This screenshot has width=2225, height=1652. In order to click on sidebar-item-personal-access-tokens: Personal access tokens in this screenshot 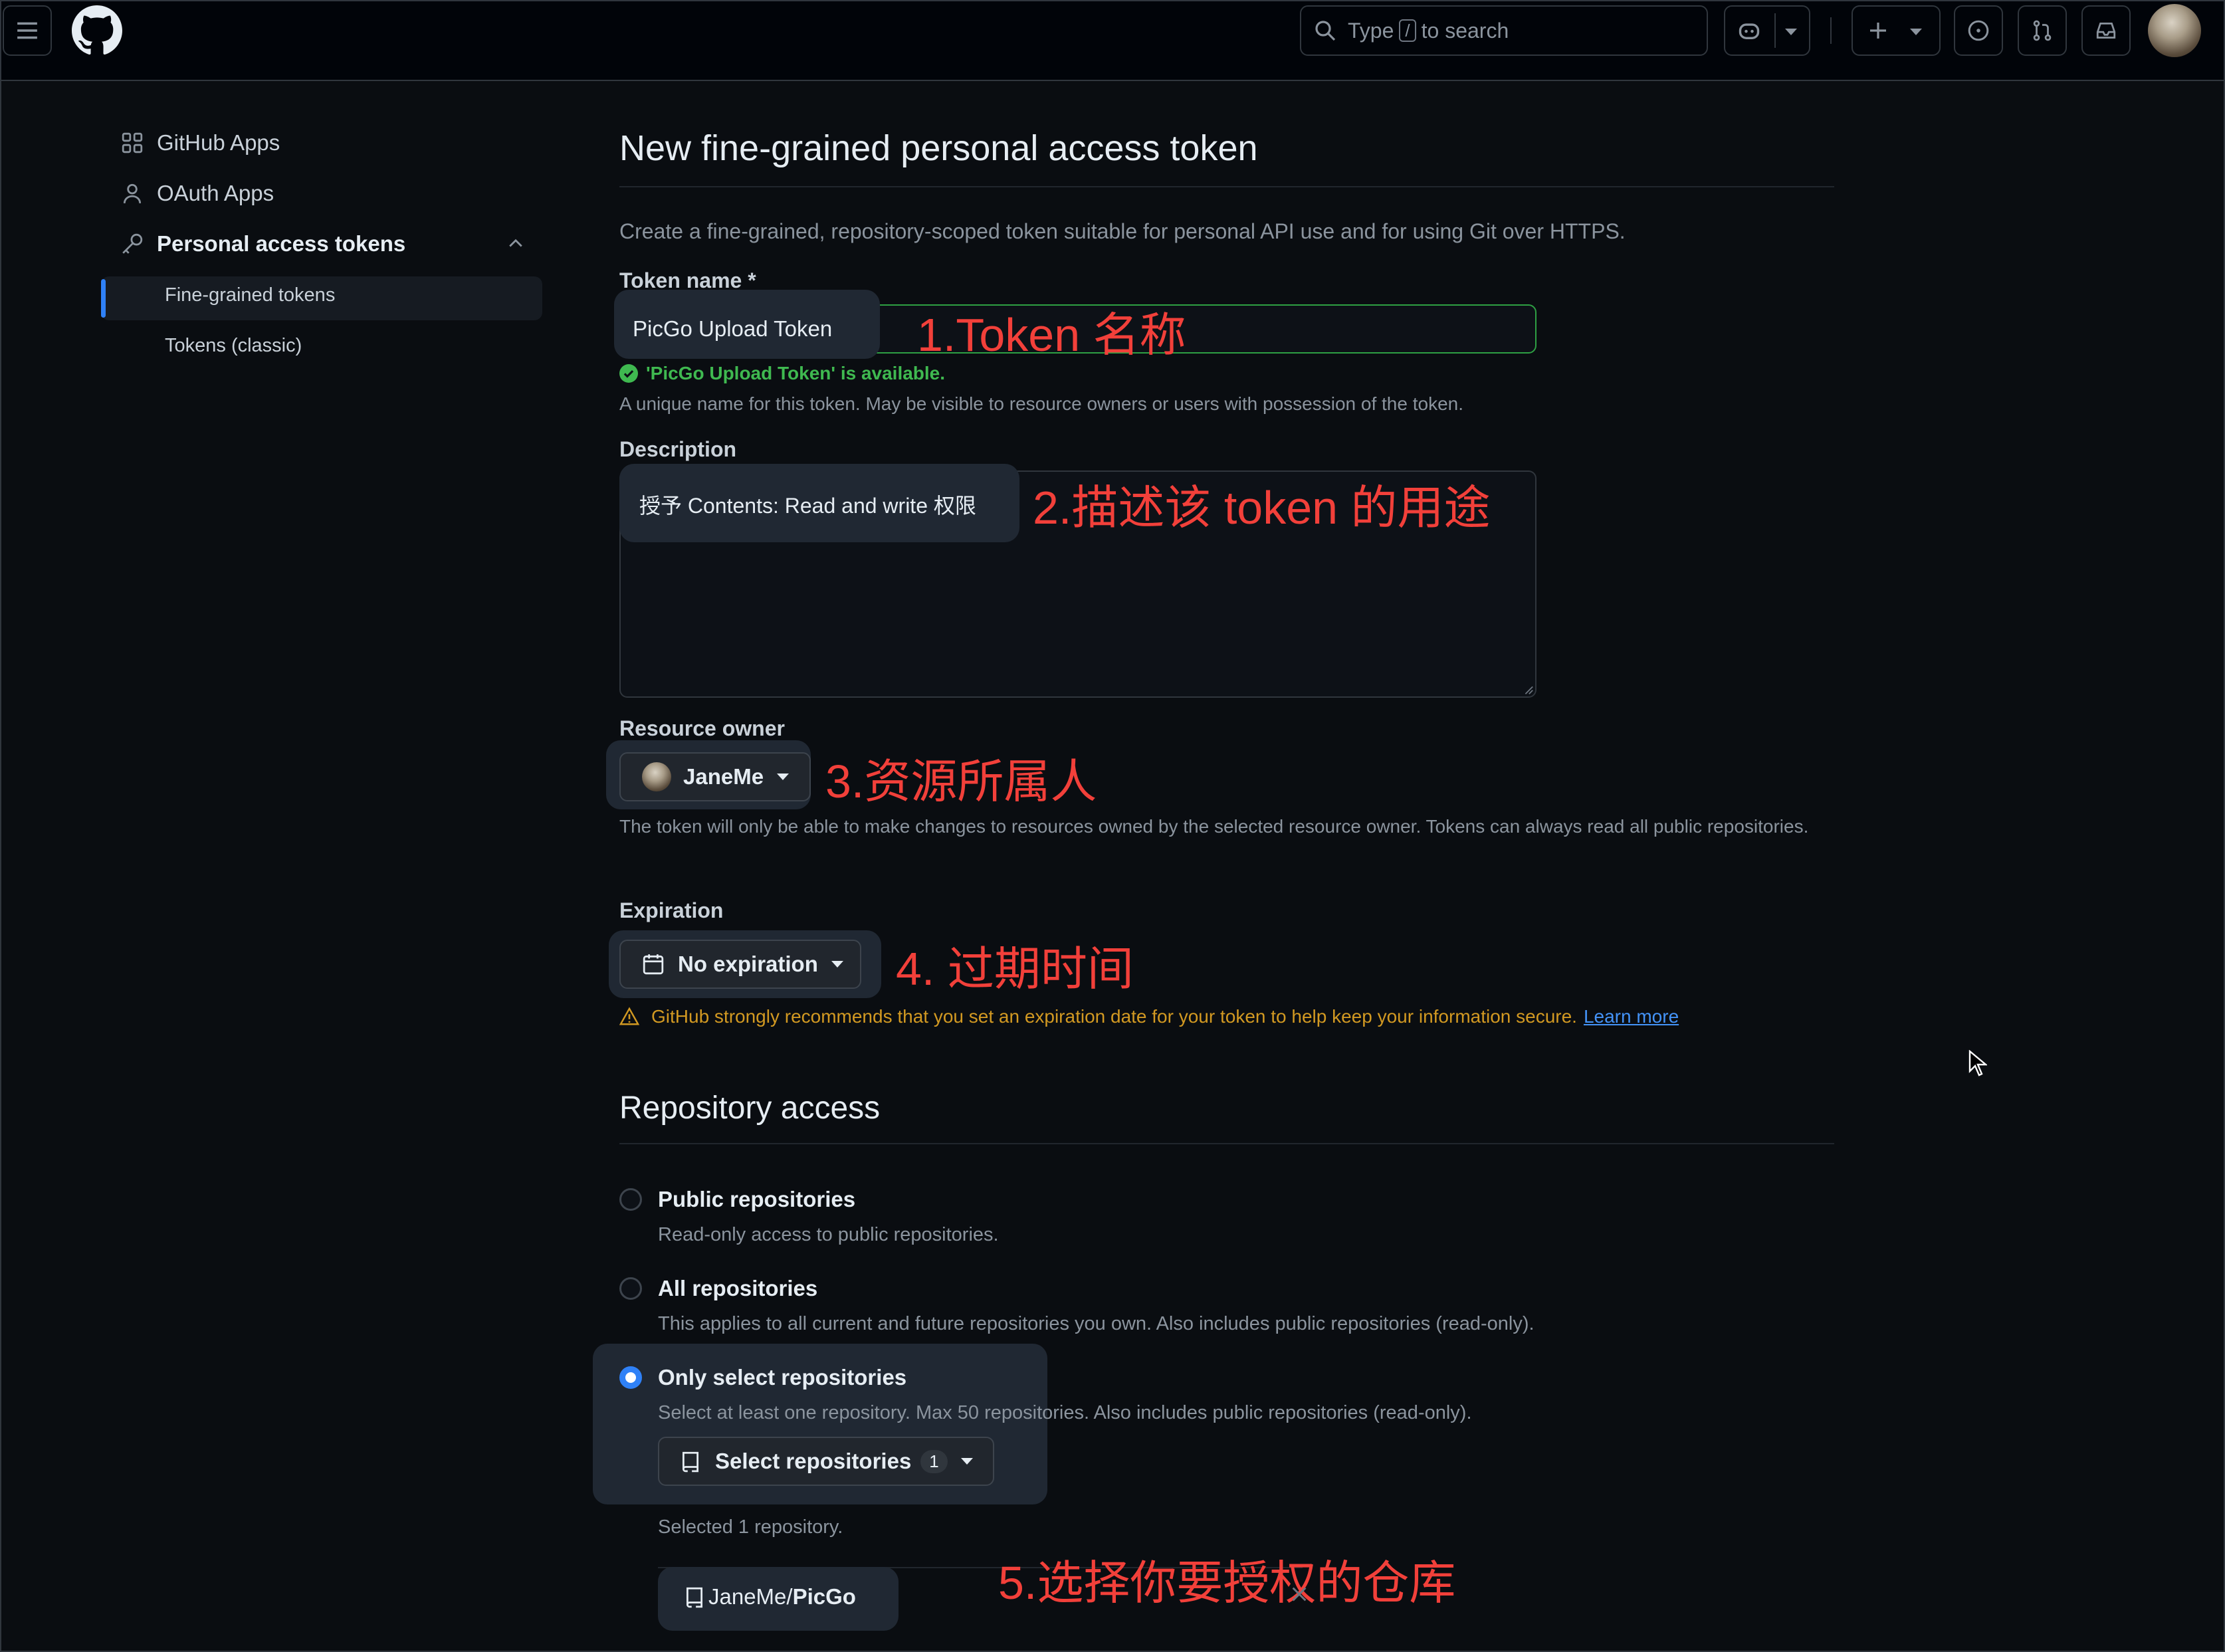, I will do `click(327, 244)`.